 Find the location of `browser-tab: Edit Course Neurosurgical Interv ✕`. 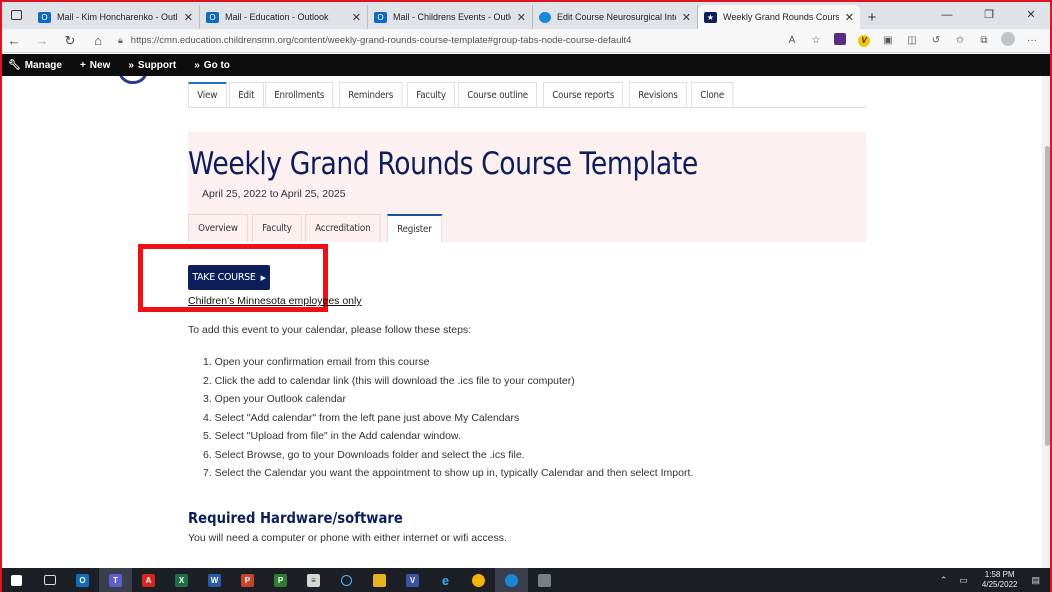

browser-tab: Edit Course Neurosurgical Interv ✕ is located at coordinates (615, 17).